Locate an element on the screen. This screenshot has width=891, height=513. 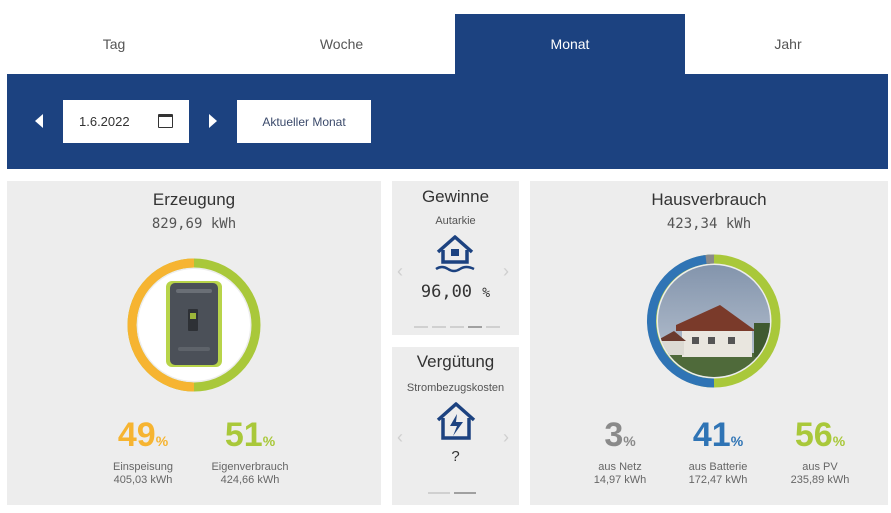
gewinne-title: Gewinne is located at coordinates (455, 196).